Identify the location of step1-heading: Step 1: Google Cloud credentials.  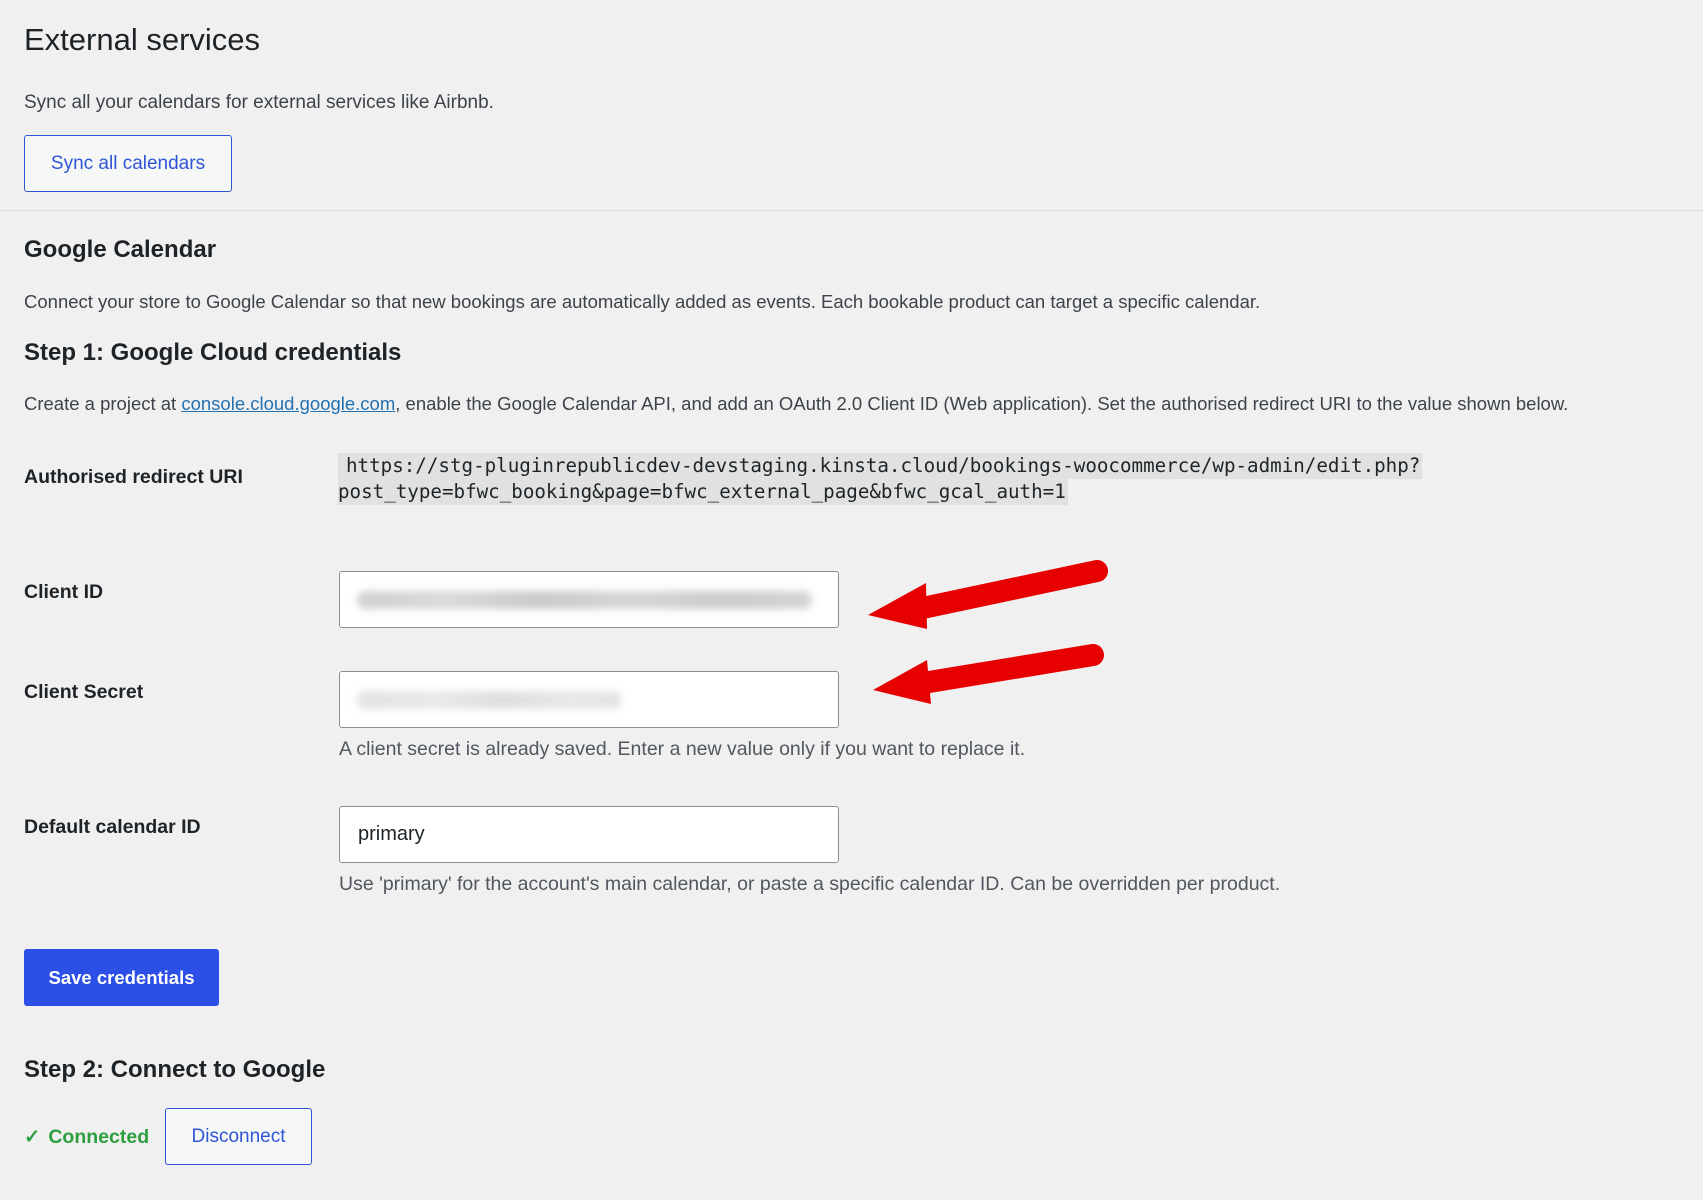
(213, 352).